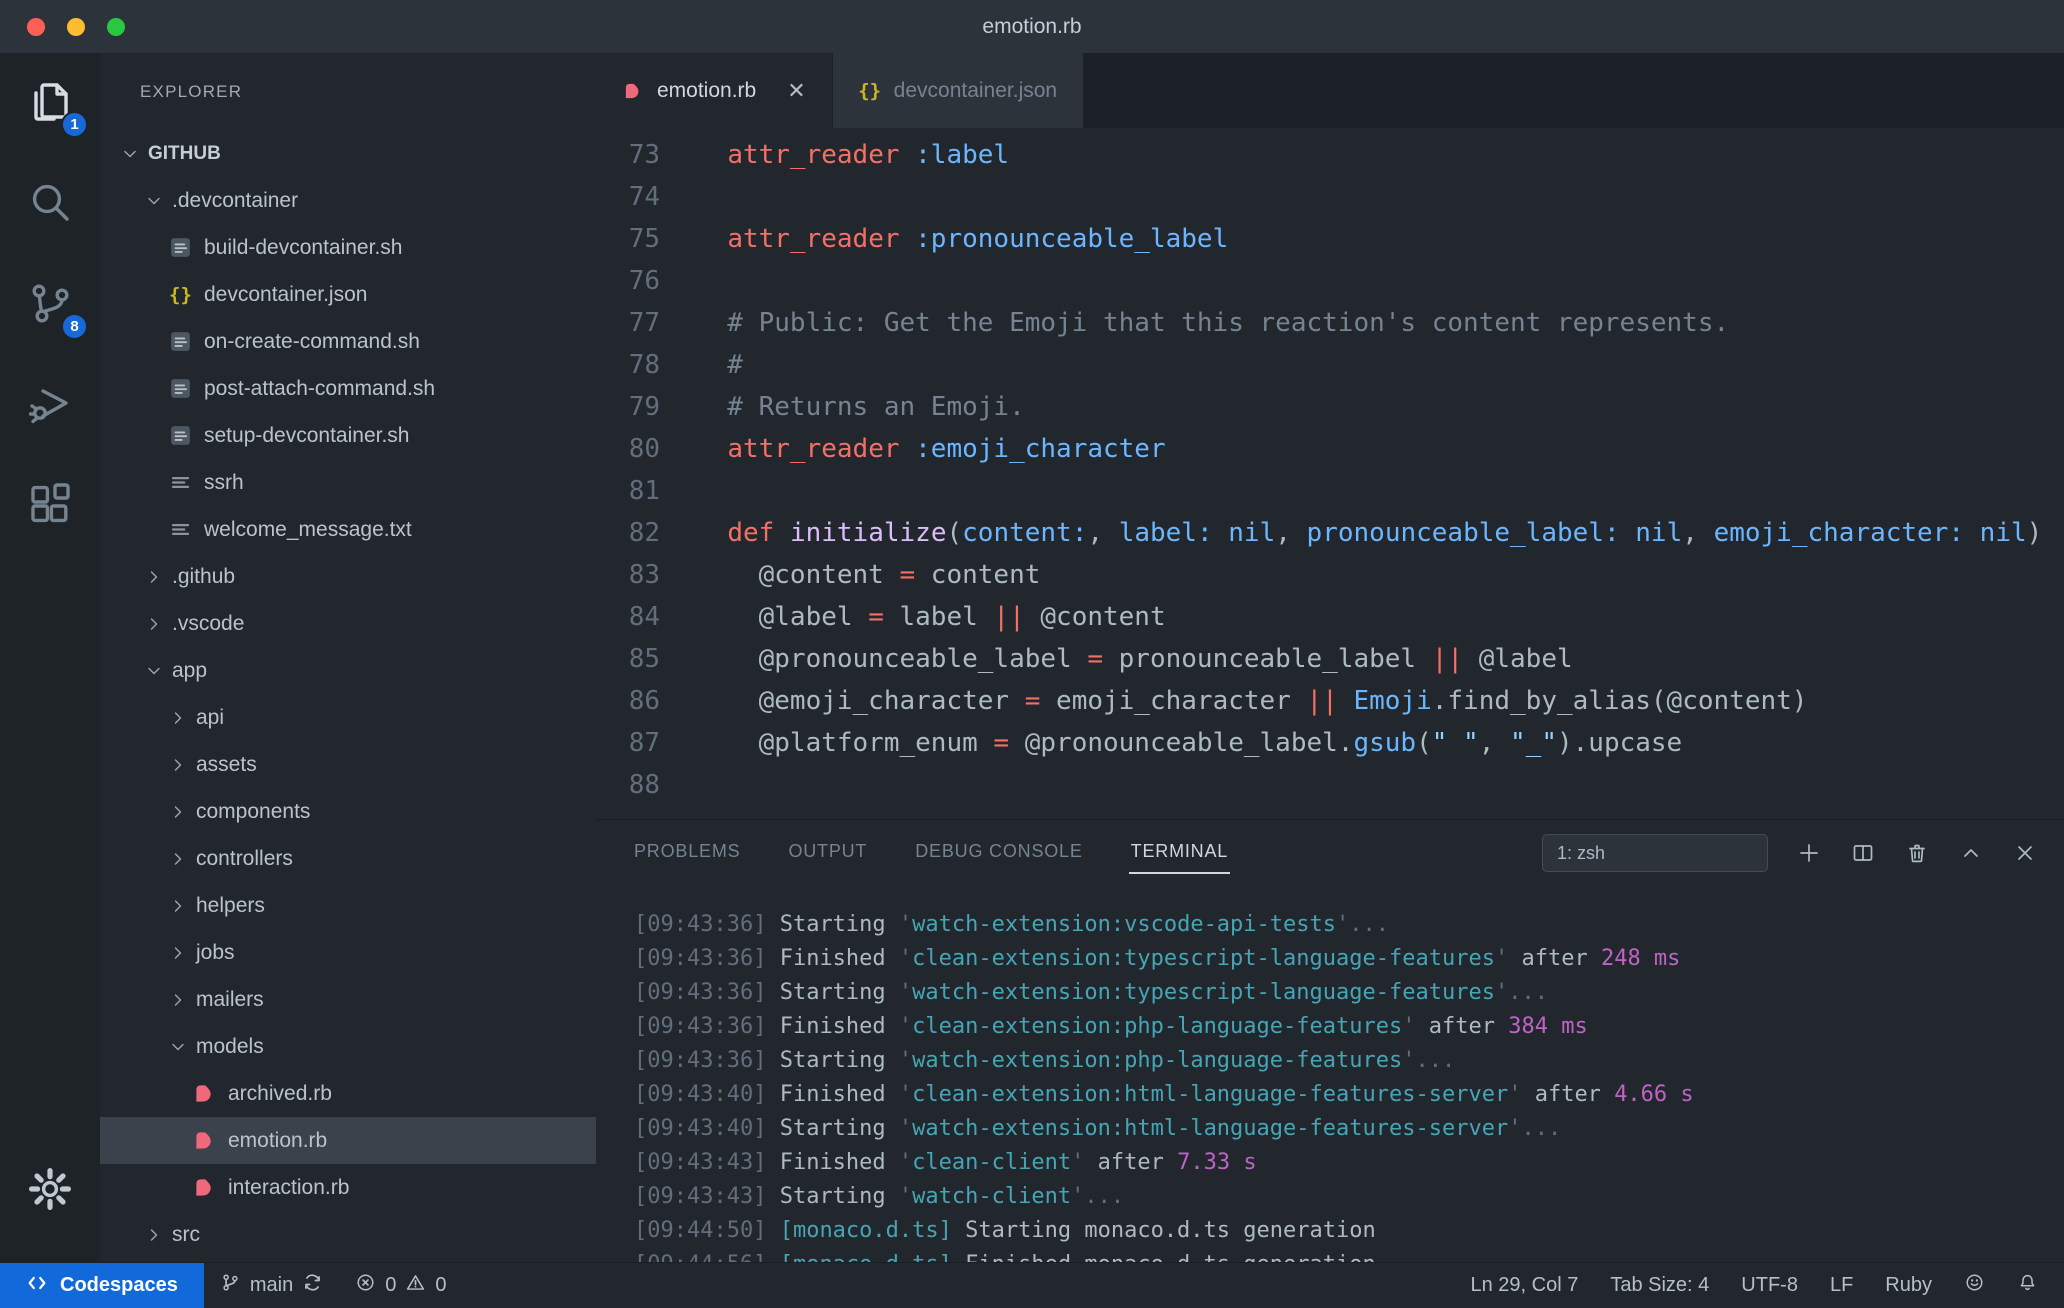  What do you see at coordinates (348, 811) in the screenshot?
I see `tree-item-components: components` at bounding box center [348, 811].